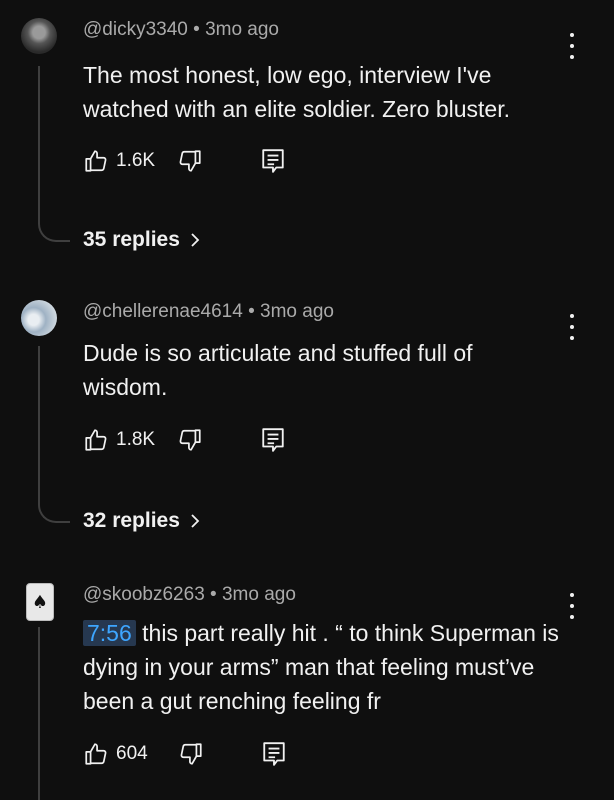  What do you see at coordinates (109, 633) in the screenshot?
I see `video-timestamp-link: 7:56` at bounding box center [109, 633].